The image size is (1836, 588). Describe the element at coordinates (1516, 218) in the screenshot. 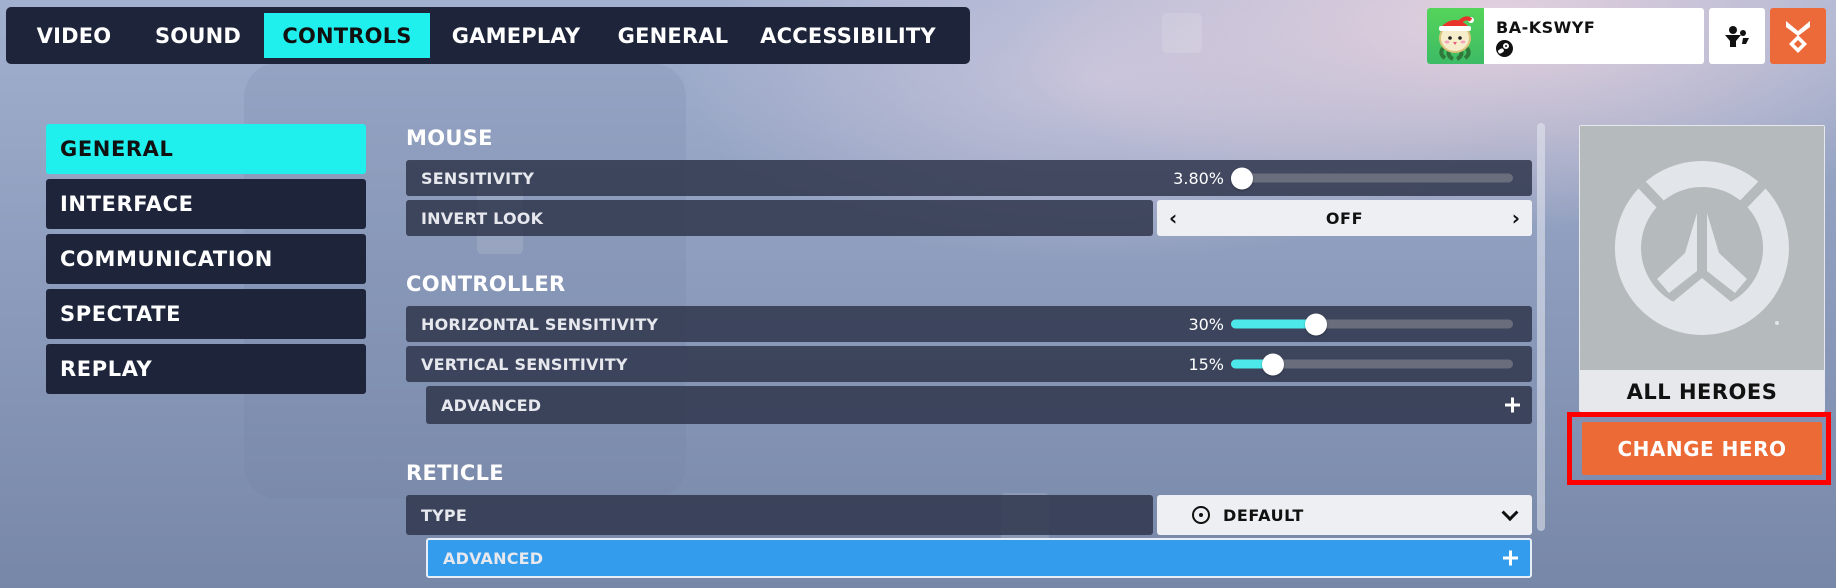

I see `chevron-right-icon: ›` at that location.